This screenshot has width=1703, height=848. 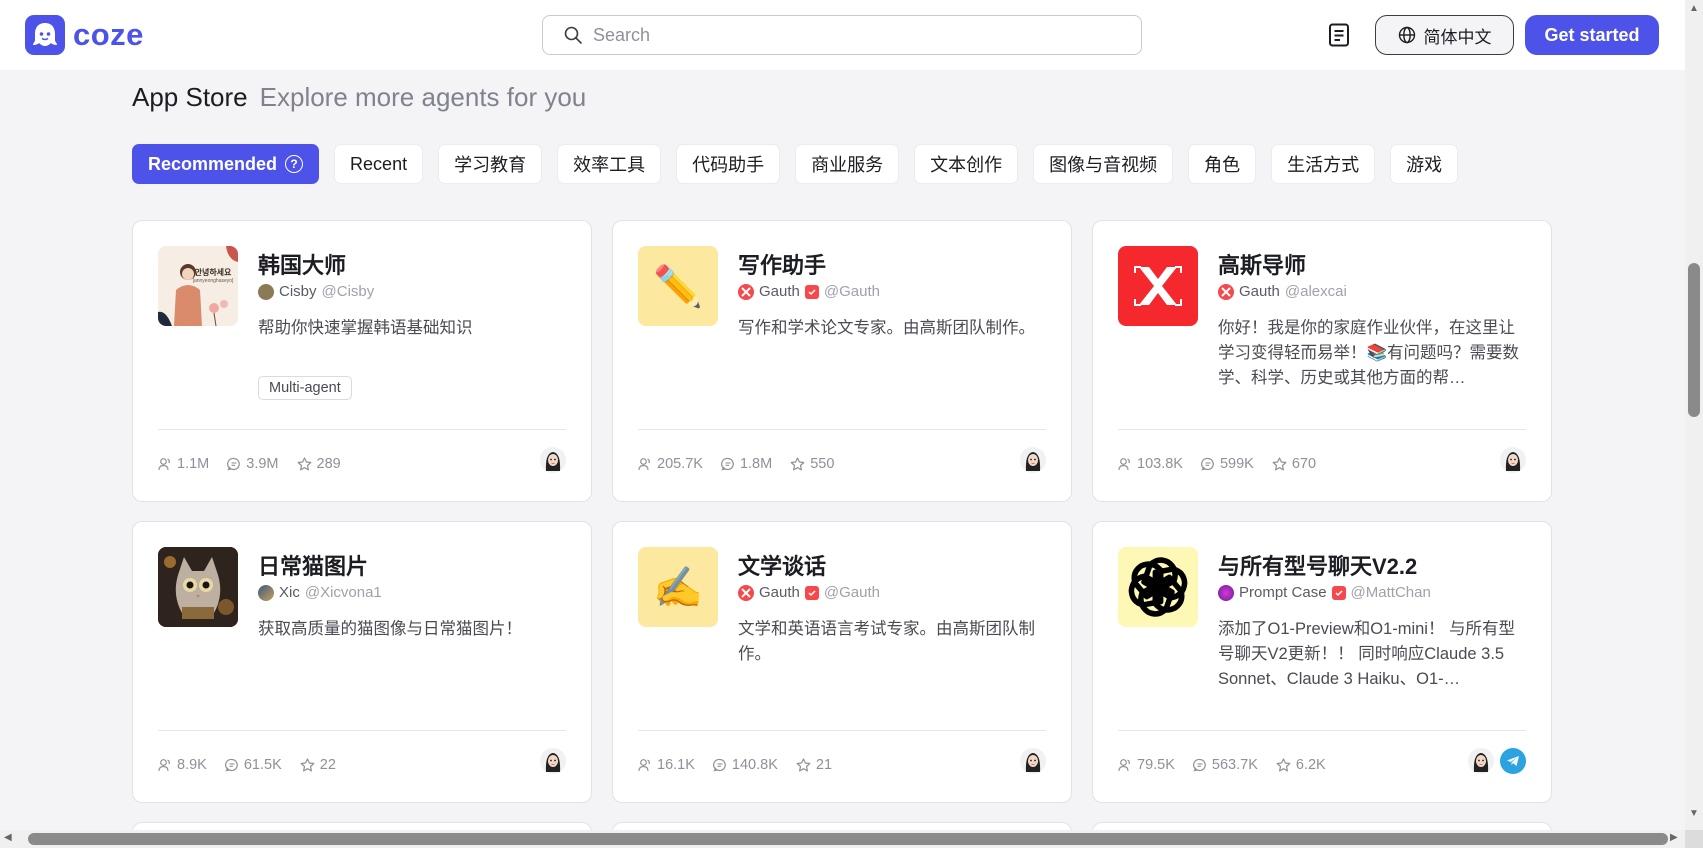 I want to click on cat-image, so click(x=198, y=587).